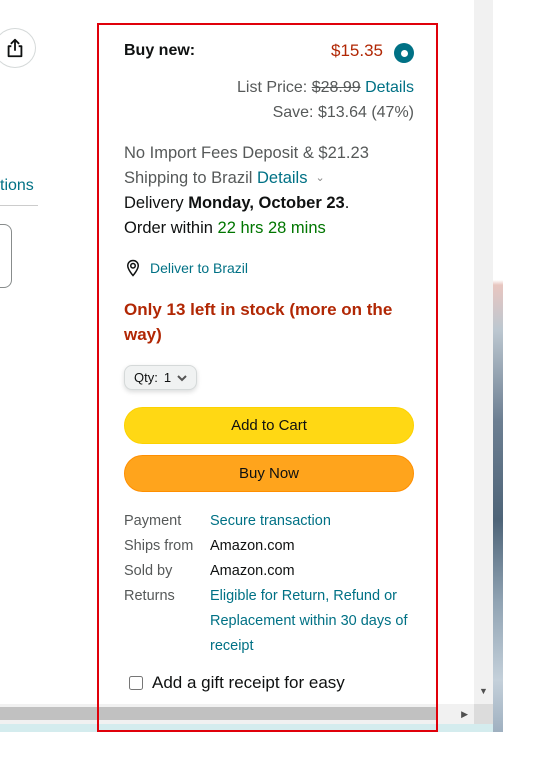 The width and height of the screenshot is (538, 758). I want to click on ships-from-value: Amazon.com, so click(252, 546).